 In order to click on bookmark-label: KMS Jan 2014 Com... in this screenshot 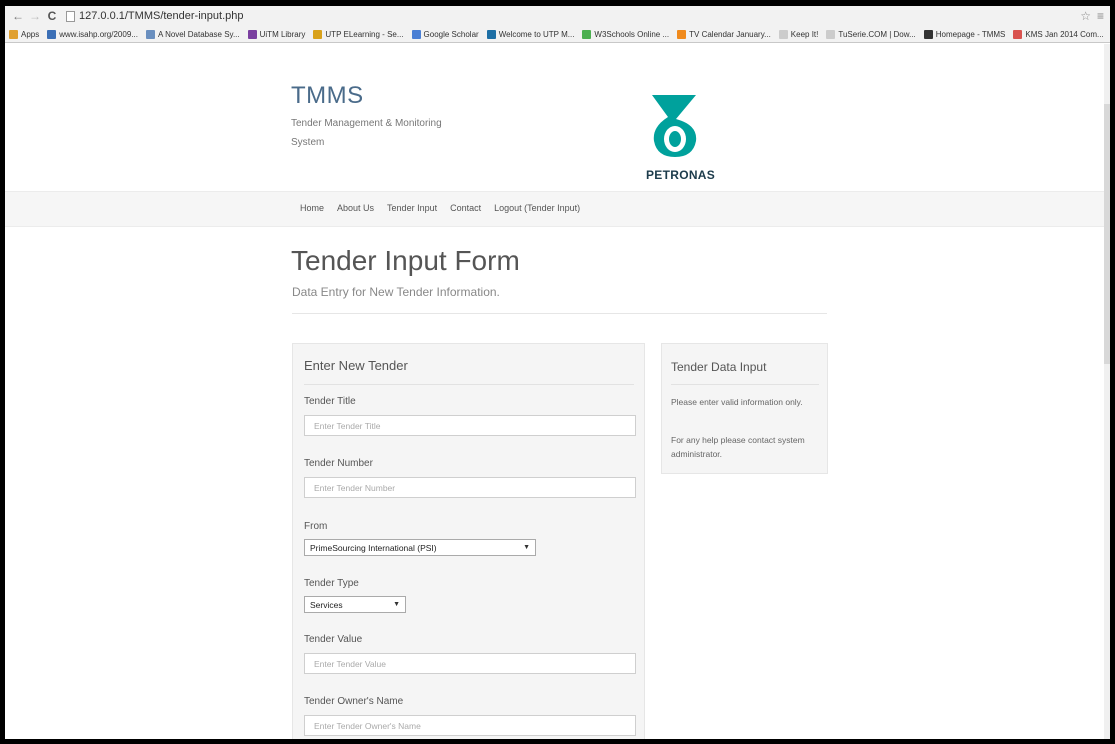, I will do `click(1064, 34)`.